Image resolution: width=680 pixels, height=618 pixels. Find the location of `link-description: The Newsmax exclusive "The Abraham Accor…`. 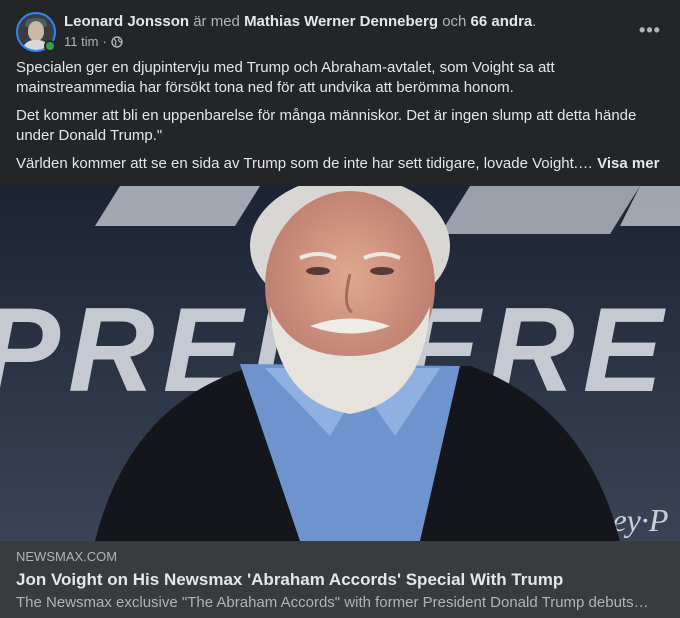

link-description: The Newsmax exclusive "The Abraham Accor… is located at coordinates (332, 602).